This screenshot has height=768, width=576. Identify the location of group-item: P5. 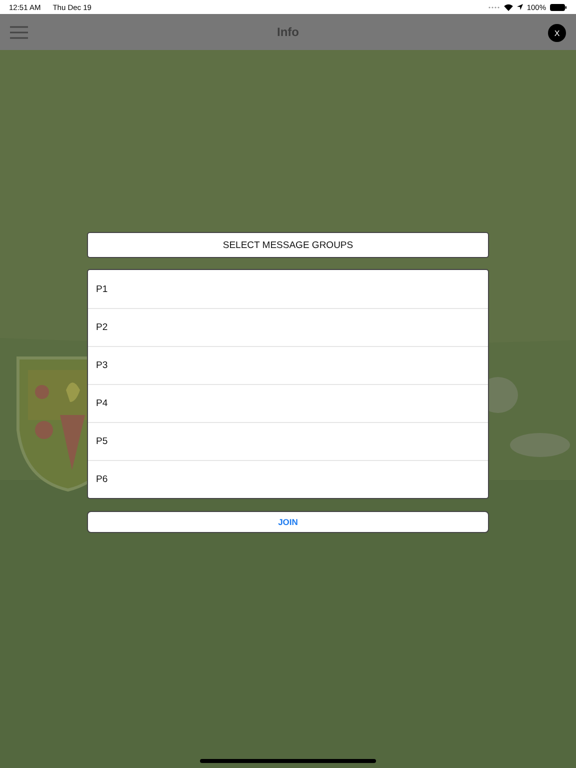
(288, 441).